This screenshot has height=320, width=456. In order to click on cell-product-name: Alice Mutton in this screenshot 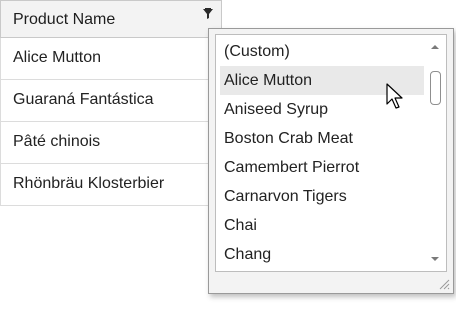, I will do `click(57, 57)`.